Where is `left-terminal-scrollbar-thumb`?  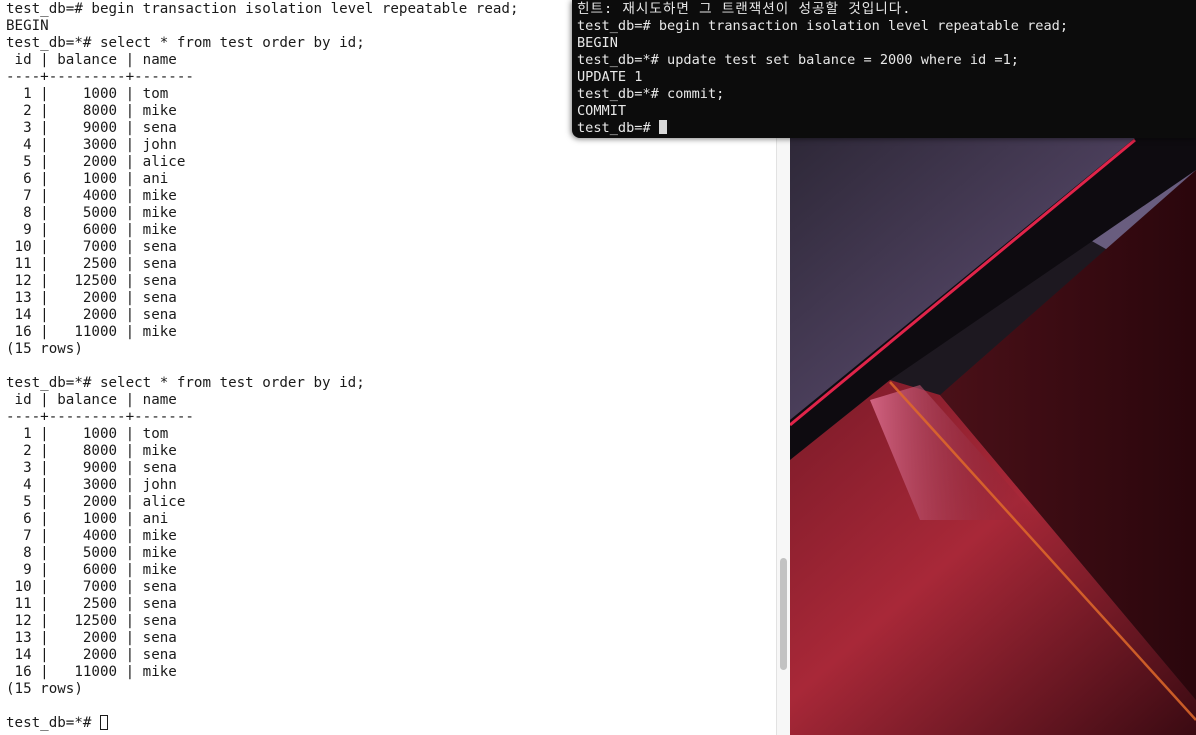 left-terminal-scrollbar-thumb is located at coordinates (783, 614).